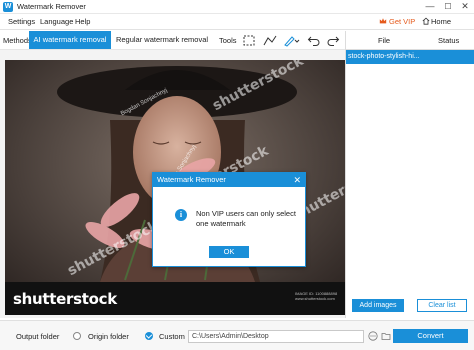 The width and height of the screenshot is (474, 350). Describe the element at coordinates (229, 252) in the screenshot. I see `dialog-ok-button: OK` at that location.